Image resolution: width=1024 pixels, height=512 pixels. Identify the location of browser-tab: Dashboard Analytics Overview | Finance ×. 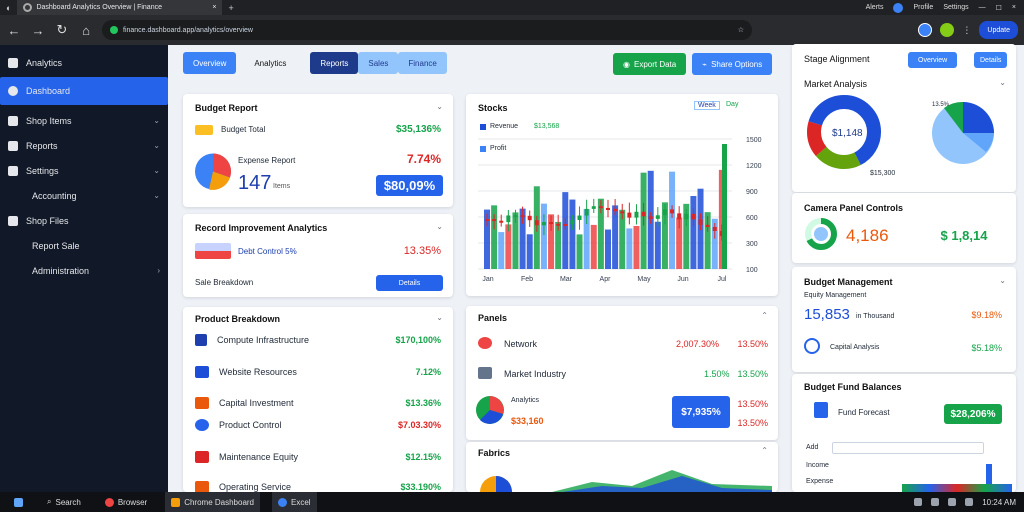
(120, 7).